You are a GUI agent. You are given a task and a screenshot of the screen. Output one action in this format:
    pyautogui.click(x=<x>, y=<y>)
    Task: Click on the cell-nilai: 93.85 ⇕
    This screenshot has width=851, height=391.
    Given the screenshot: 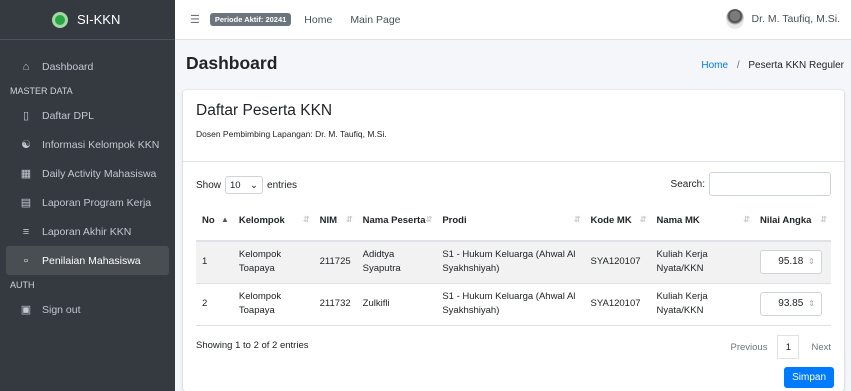 What is the action you would take?
    pyautogui.click(x=792, y=304)
    